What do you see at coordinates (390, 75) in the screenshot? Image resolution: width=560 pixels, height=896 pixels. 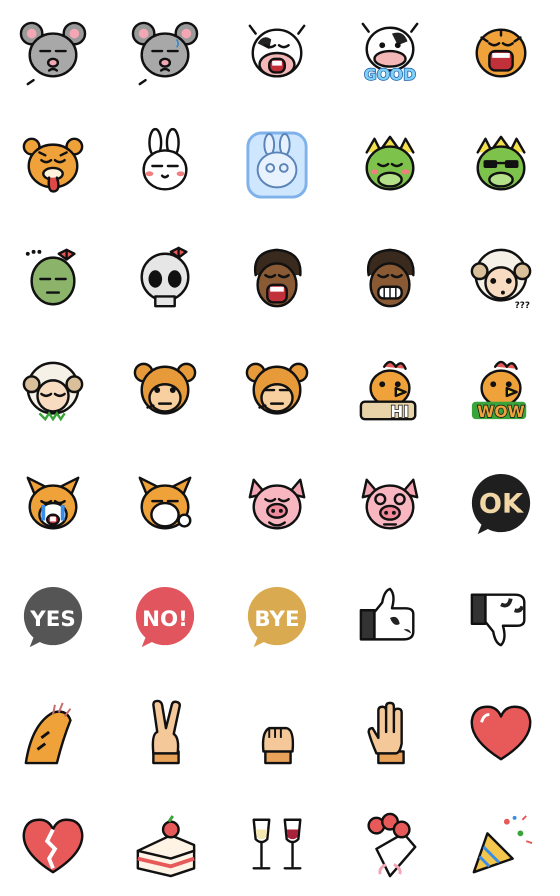 I see `sticker-text: GOOD` at bounding box center [390, 75].